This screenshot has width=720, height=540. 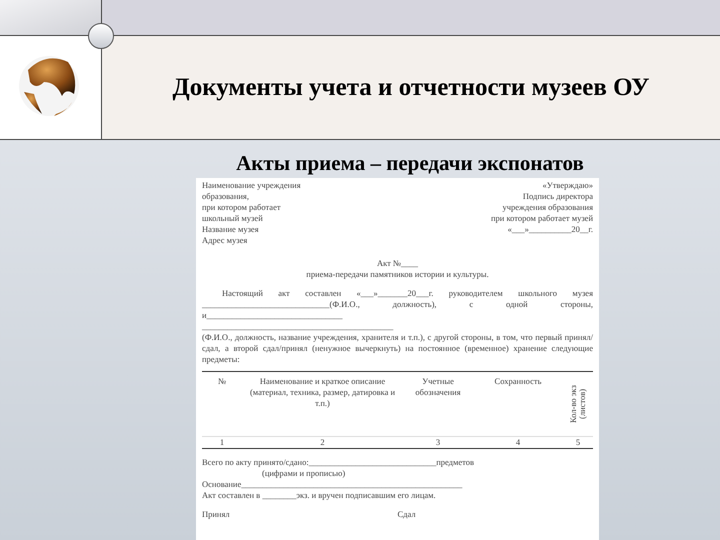 What do you see at coordinates (518, 381) in the screenshot?
I see `table-header: Сохранность` at bounding box center [518, 381].